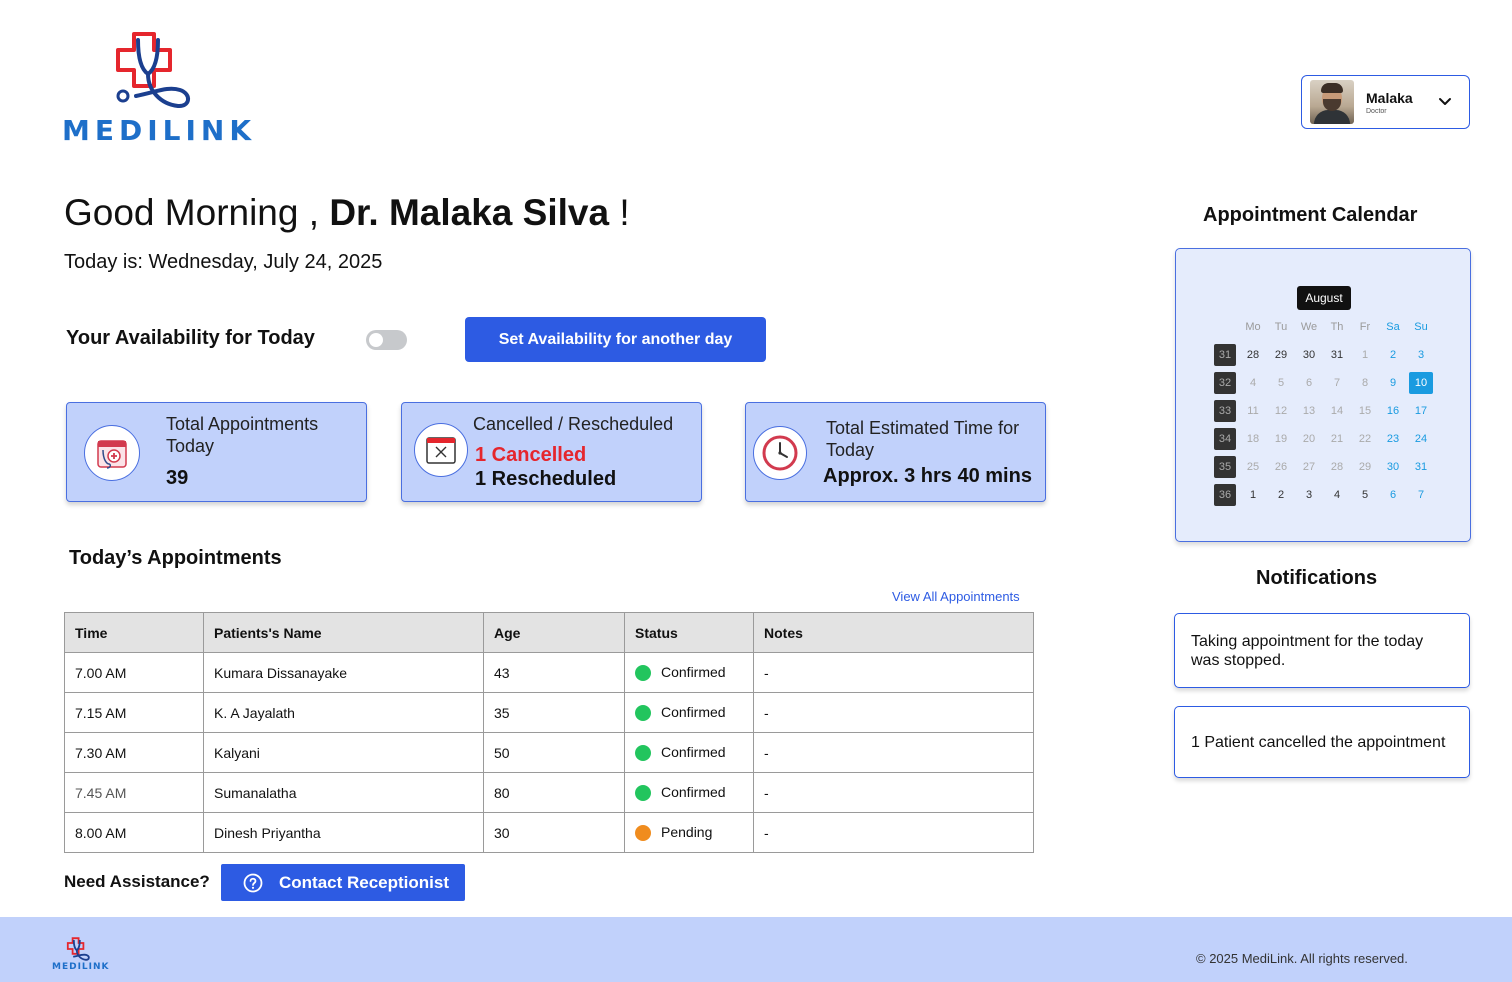 The width and height of the screenshot is (1512, 982). I want to click on calendar-week-row: 36 1 2 3 4 5 6 7, so click(1323, 495).